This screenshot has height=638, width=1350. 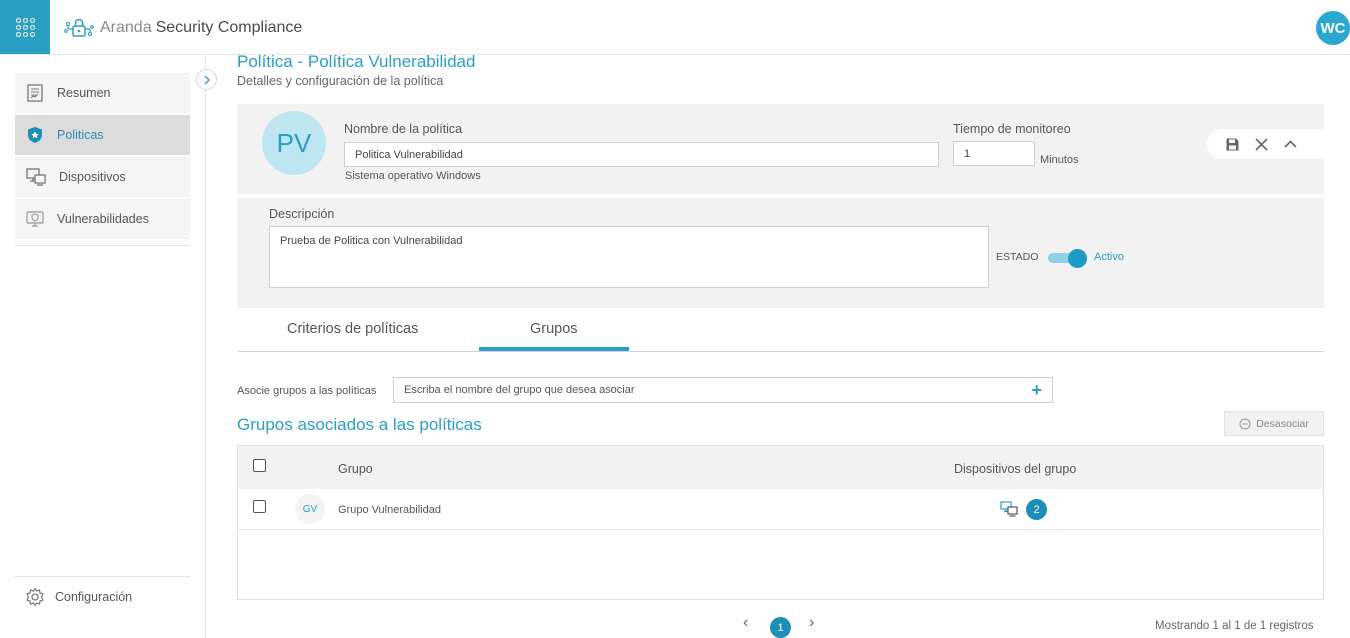 I want to click on chevron-up-icon, so click(x=1290, y=144).